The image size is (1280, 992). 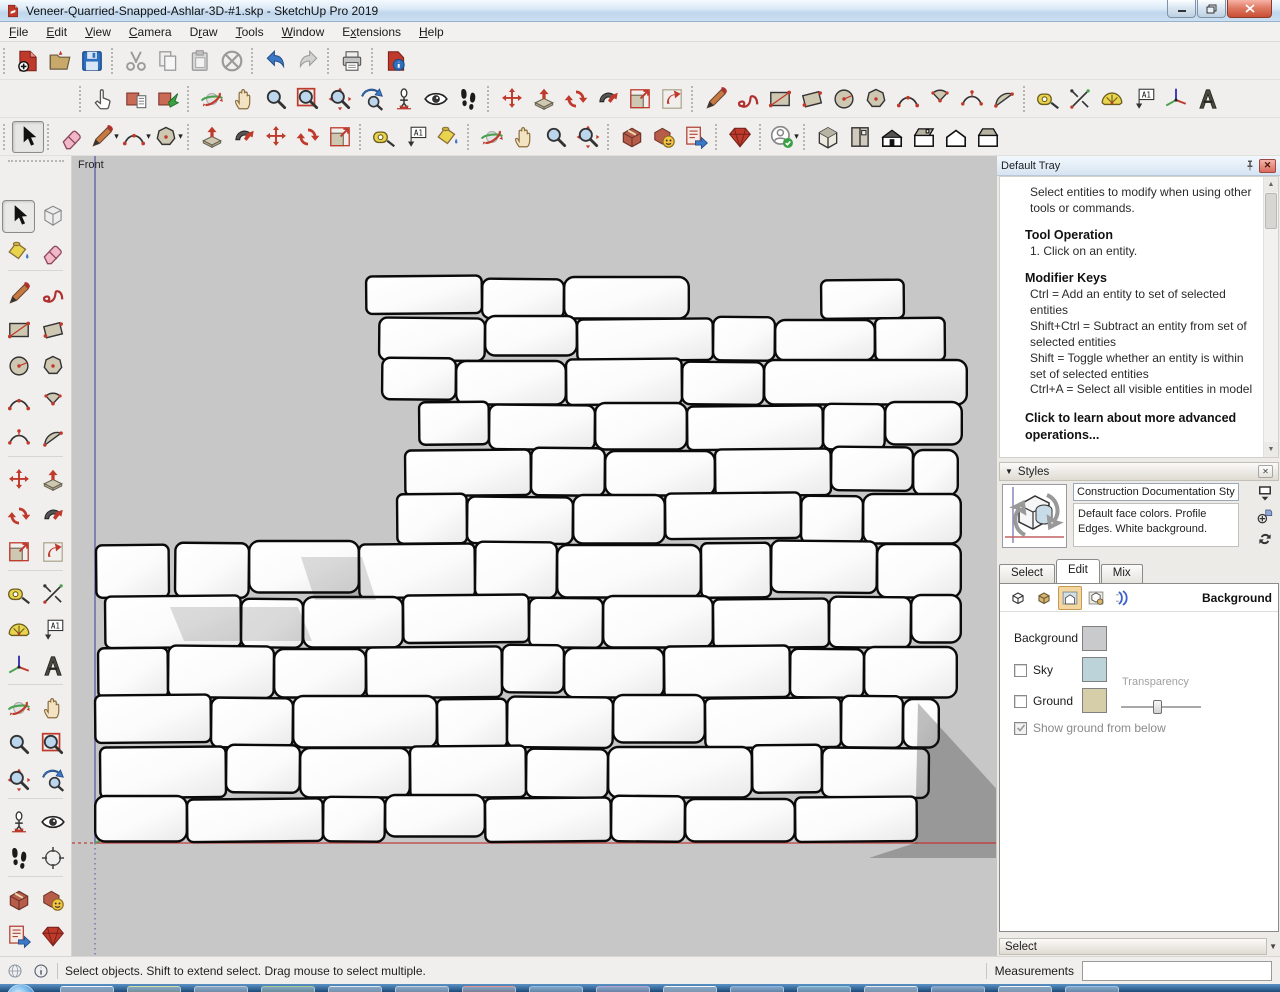 I want to click on left-view-tool-icon, so click(x=988, y=137).